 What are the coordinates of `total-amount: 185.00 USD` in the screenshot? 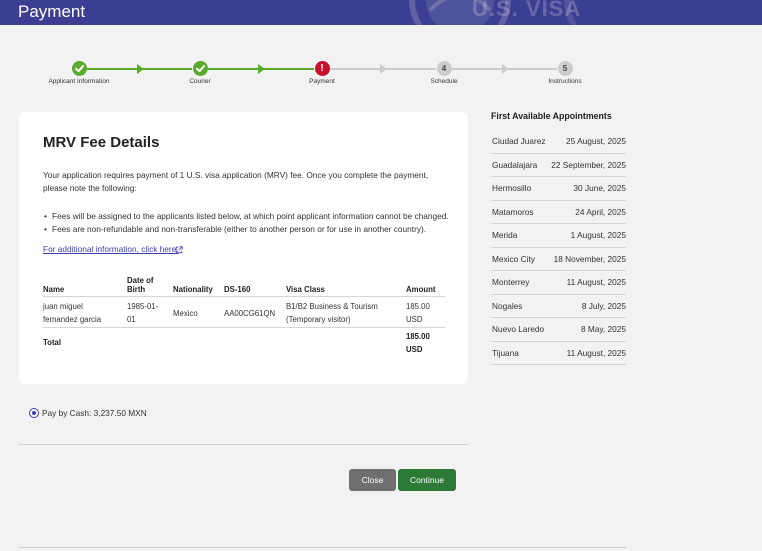 It's located at (418, 343).